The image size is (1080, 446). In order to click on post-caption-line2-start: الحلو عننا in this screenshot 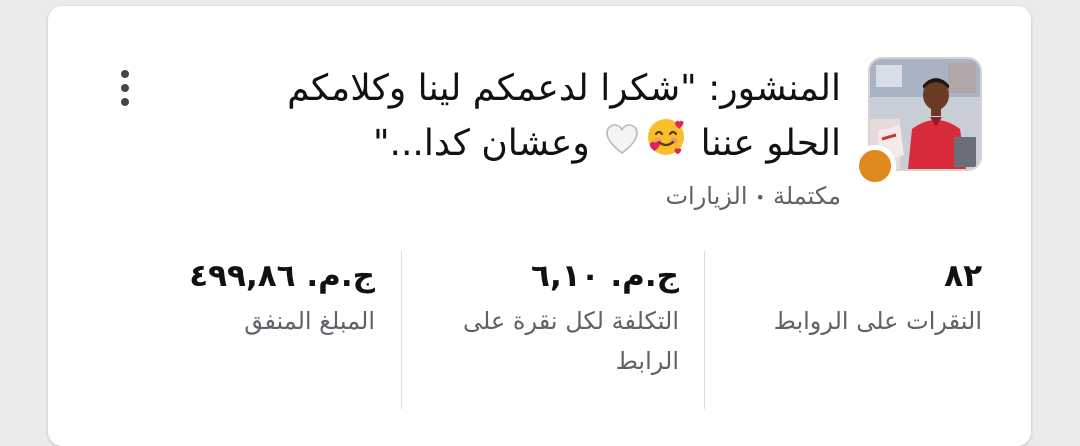, I will do `click(770, 143)`.